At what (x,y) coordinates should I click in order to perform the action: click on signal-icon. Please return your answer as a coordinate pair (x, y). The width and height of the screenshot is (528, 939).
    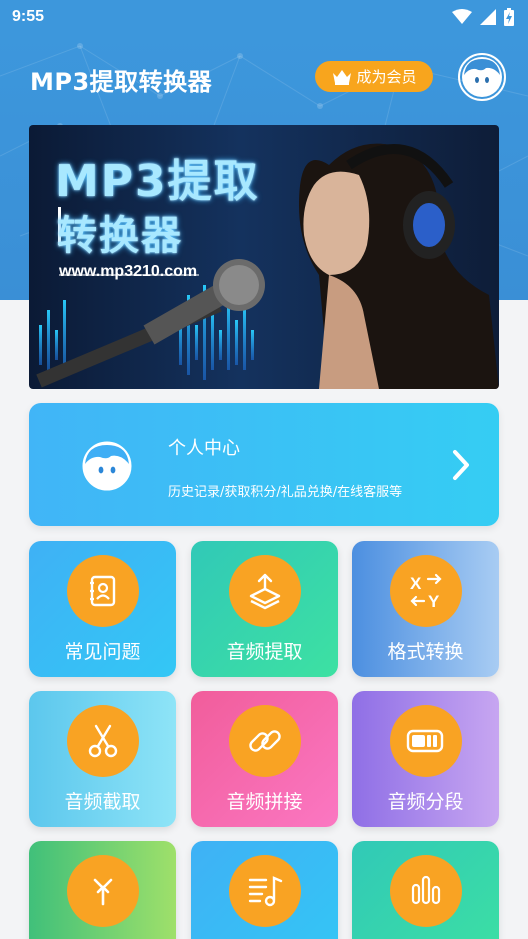
    Looking at the image, I should click on (488, 17).